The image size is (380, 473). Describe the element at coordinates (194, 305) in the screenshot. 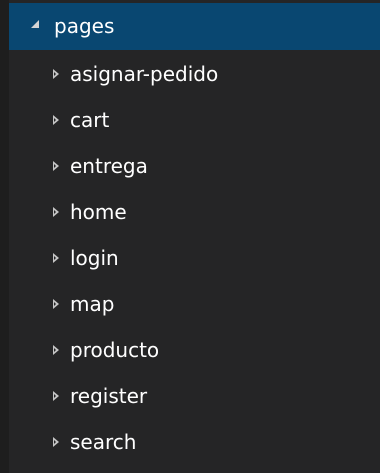

I see `tree-item-map: map` at that location.